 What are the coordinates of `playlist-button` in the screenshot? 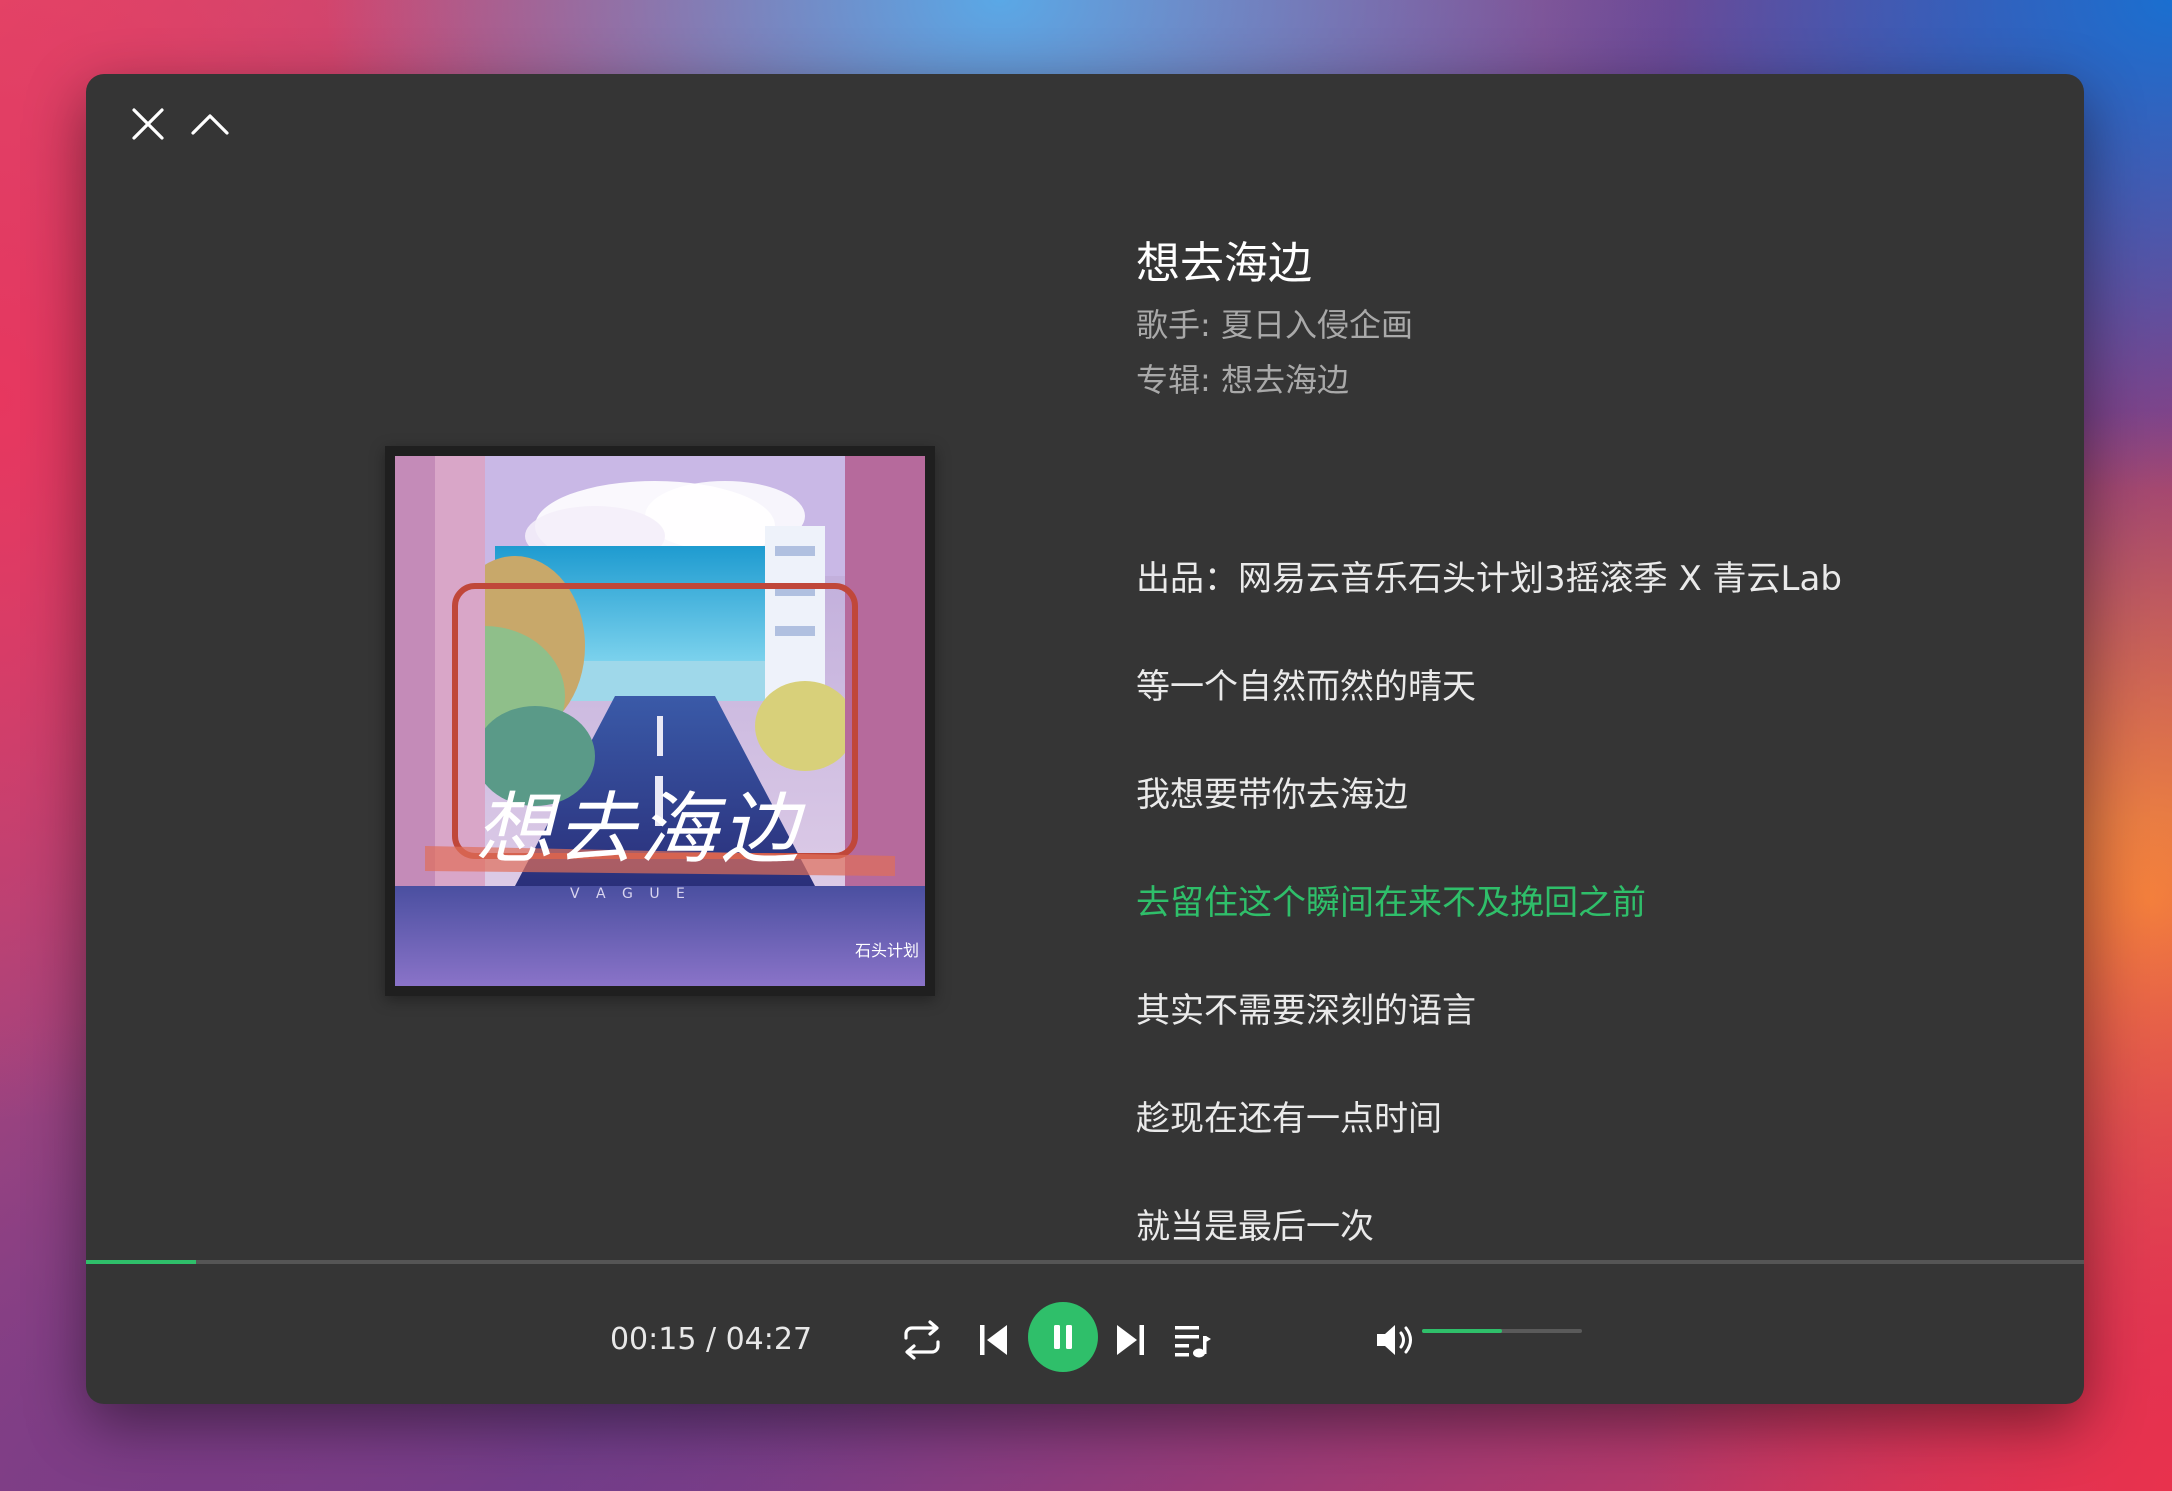 It's located at (1193, 1340).